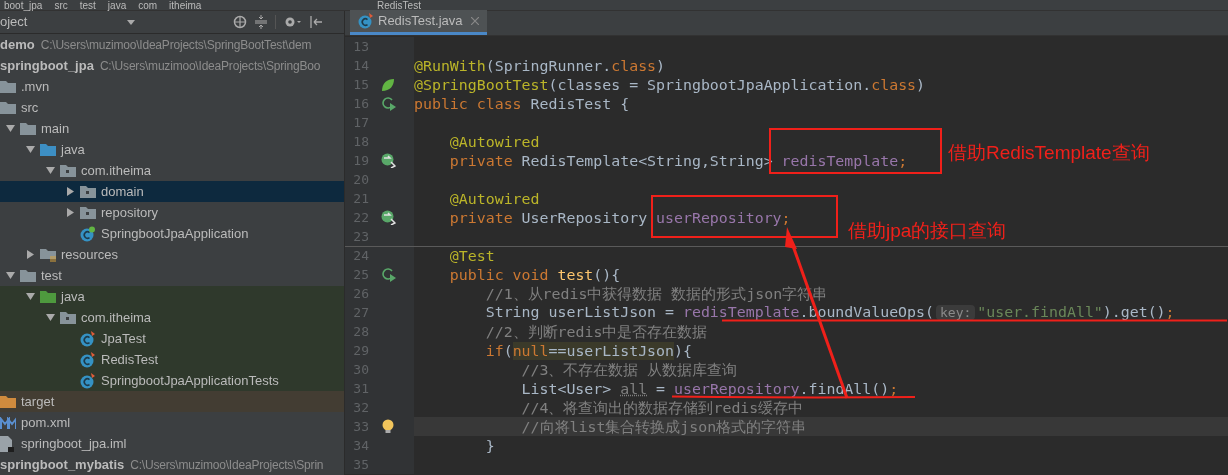 The image size is (1228, 475). I want to click on tree-item: pom.xml, so click(172, 422).